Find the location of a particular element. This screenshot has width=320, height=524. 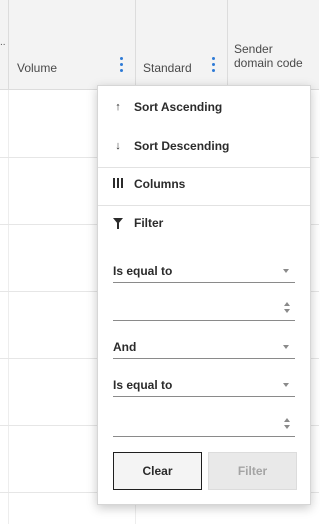

clear-button: Clear is located at coordinates (157, 471).